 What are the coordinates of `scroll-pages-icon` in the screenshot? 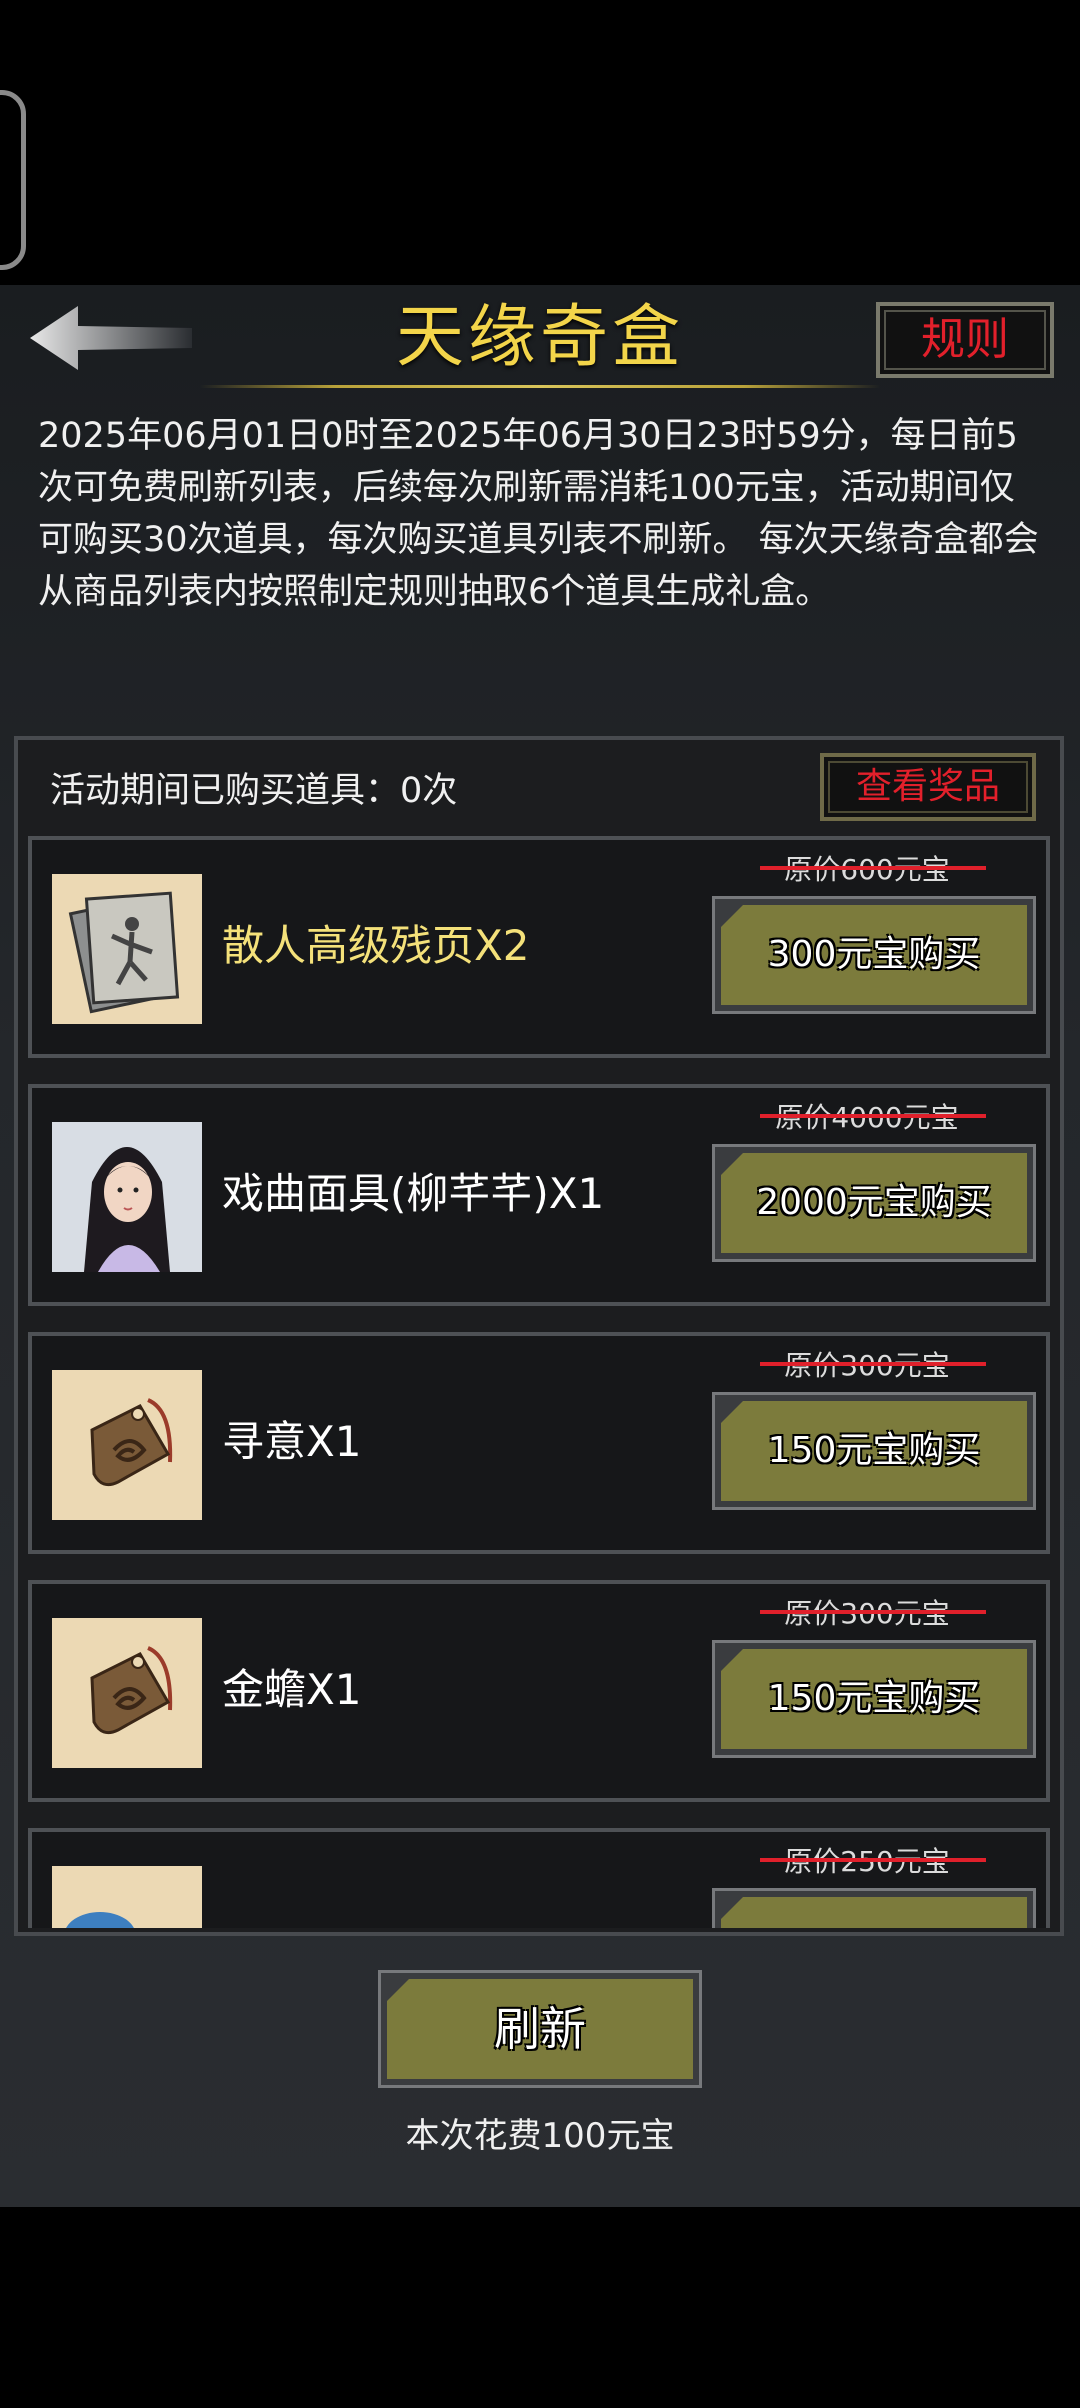 It's located at (127, 949).